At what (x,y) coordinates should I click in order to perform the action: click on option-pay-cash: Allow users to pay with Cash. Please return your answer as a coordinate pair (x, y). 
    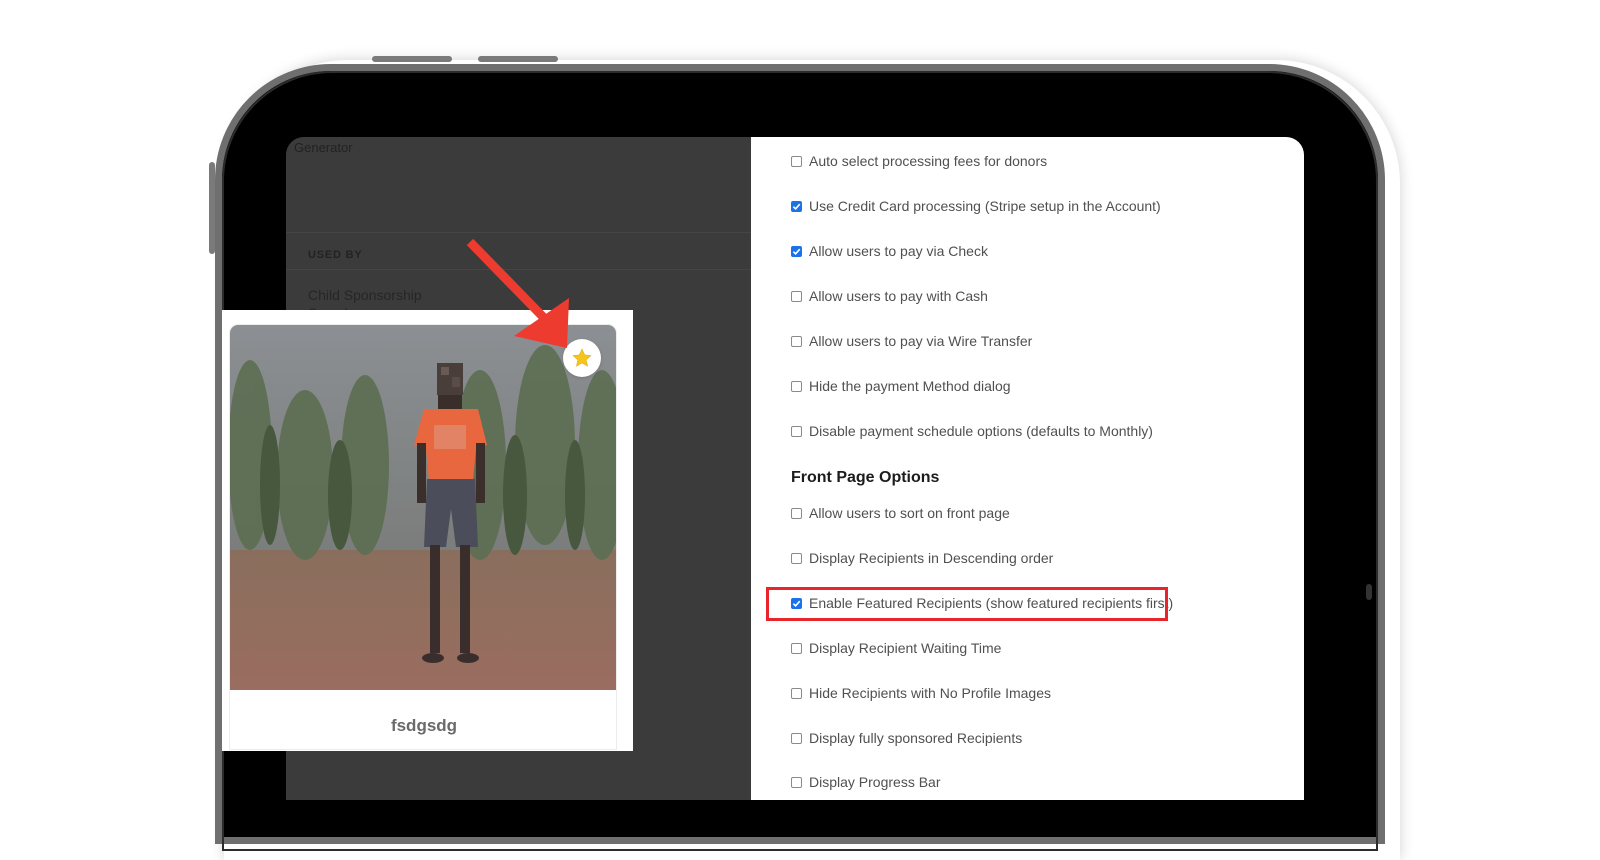
    Looking at the image, I should click on (889, 296).